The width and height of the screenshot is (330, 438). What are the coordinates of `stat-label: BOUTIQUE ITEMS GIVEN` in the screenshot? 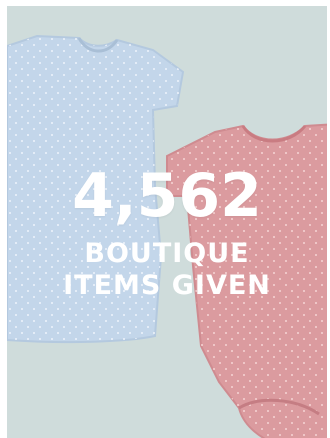 It's located at (167, 269).